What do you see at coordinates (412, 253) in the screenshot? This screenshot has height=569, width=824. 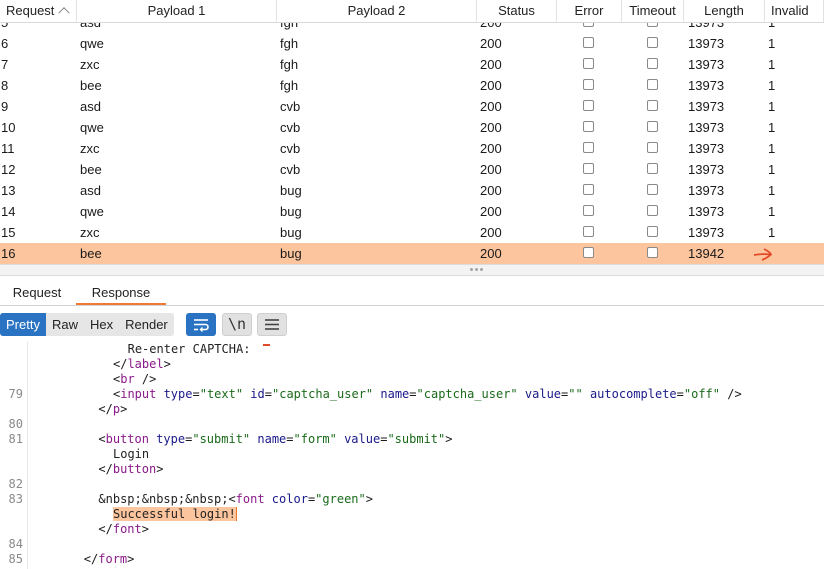 I see `table-row: 16 bee bug 200 13942` at bounding box center [412, 253].